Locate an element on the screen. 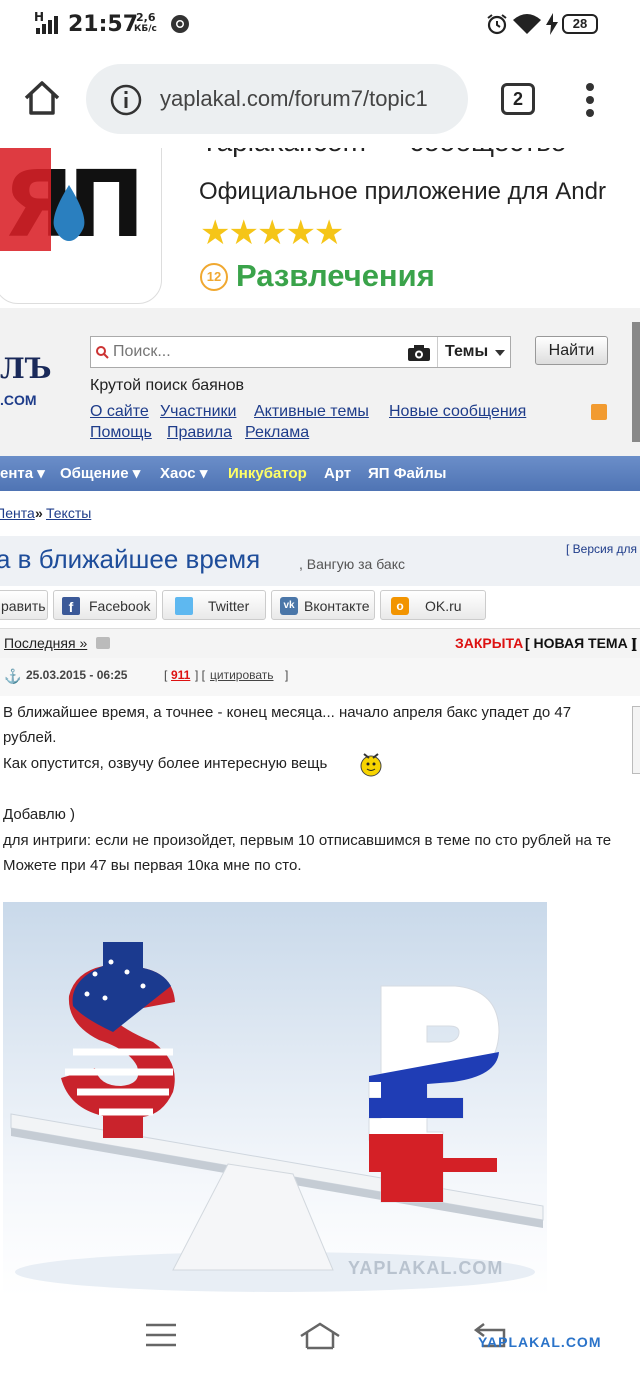 Image resolution: width=640 pixels, height=1373 pixels. search-scope-select: Темы is located at coordinates (466, 352).